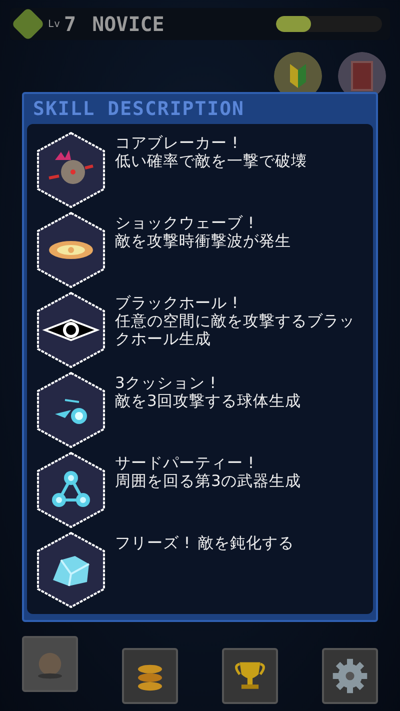 This screenshot has width=400, height=711. What do you see at coordinates (71, 490) in the screenshot?
I see `three-orbs-icon` at bounding box center [71, 490].